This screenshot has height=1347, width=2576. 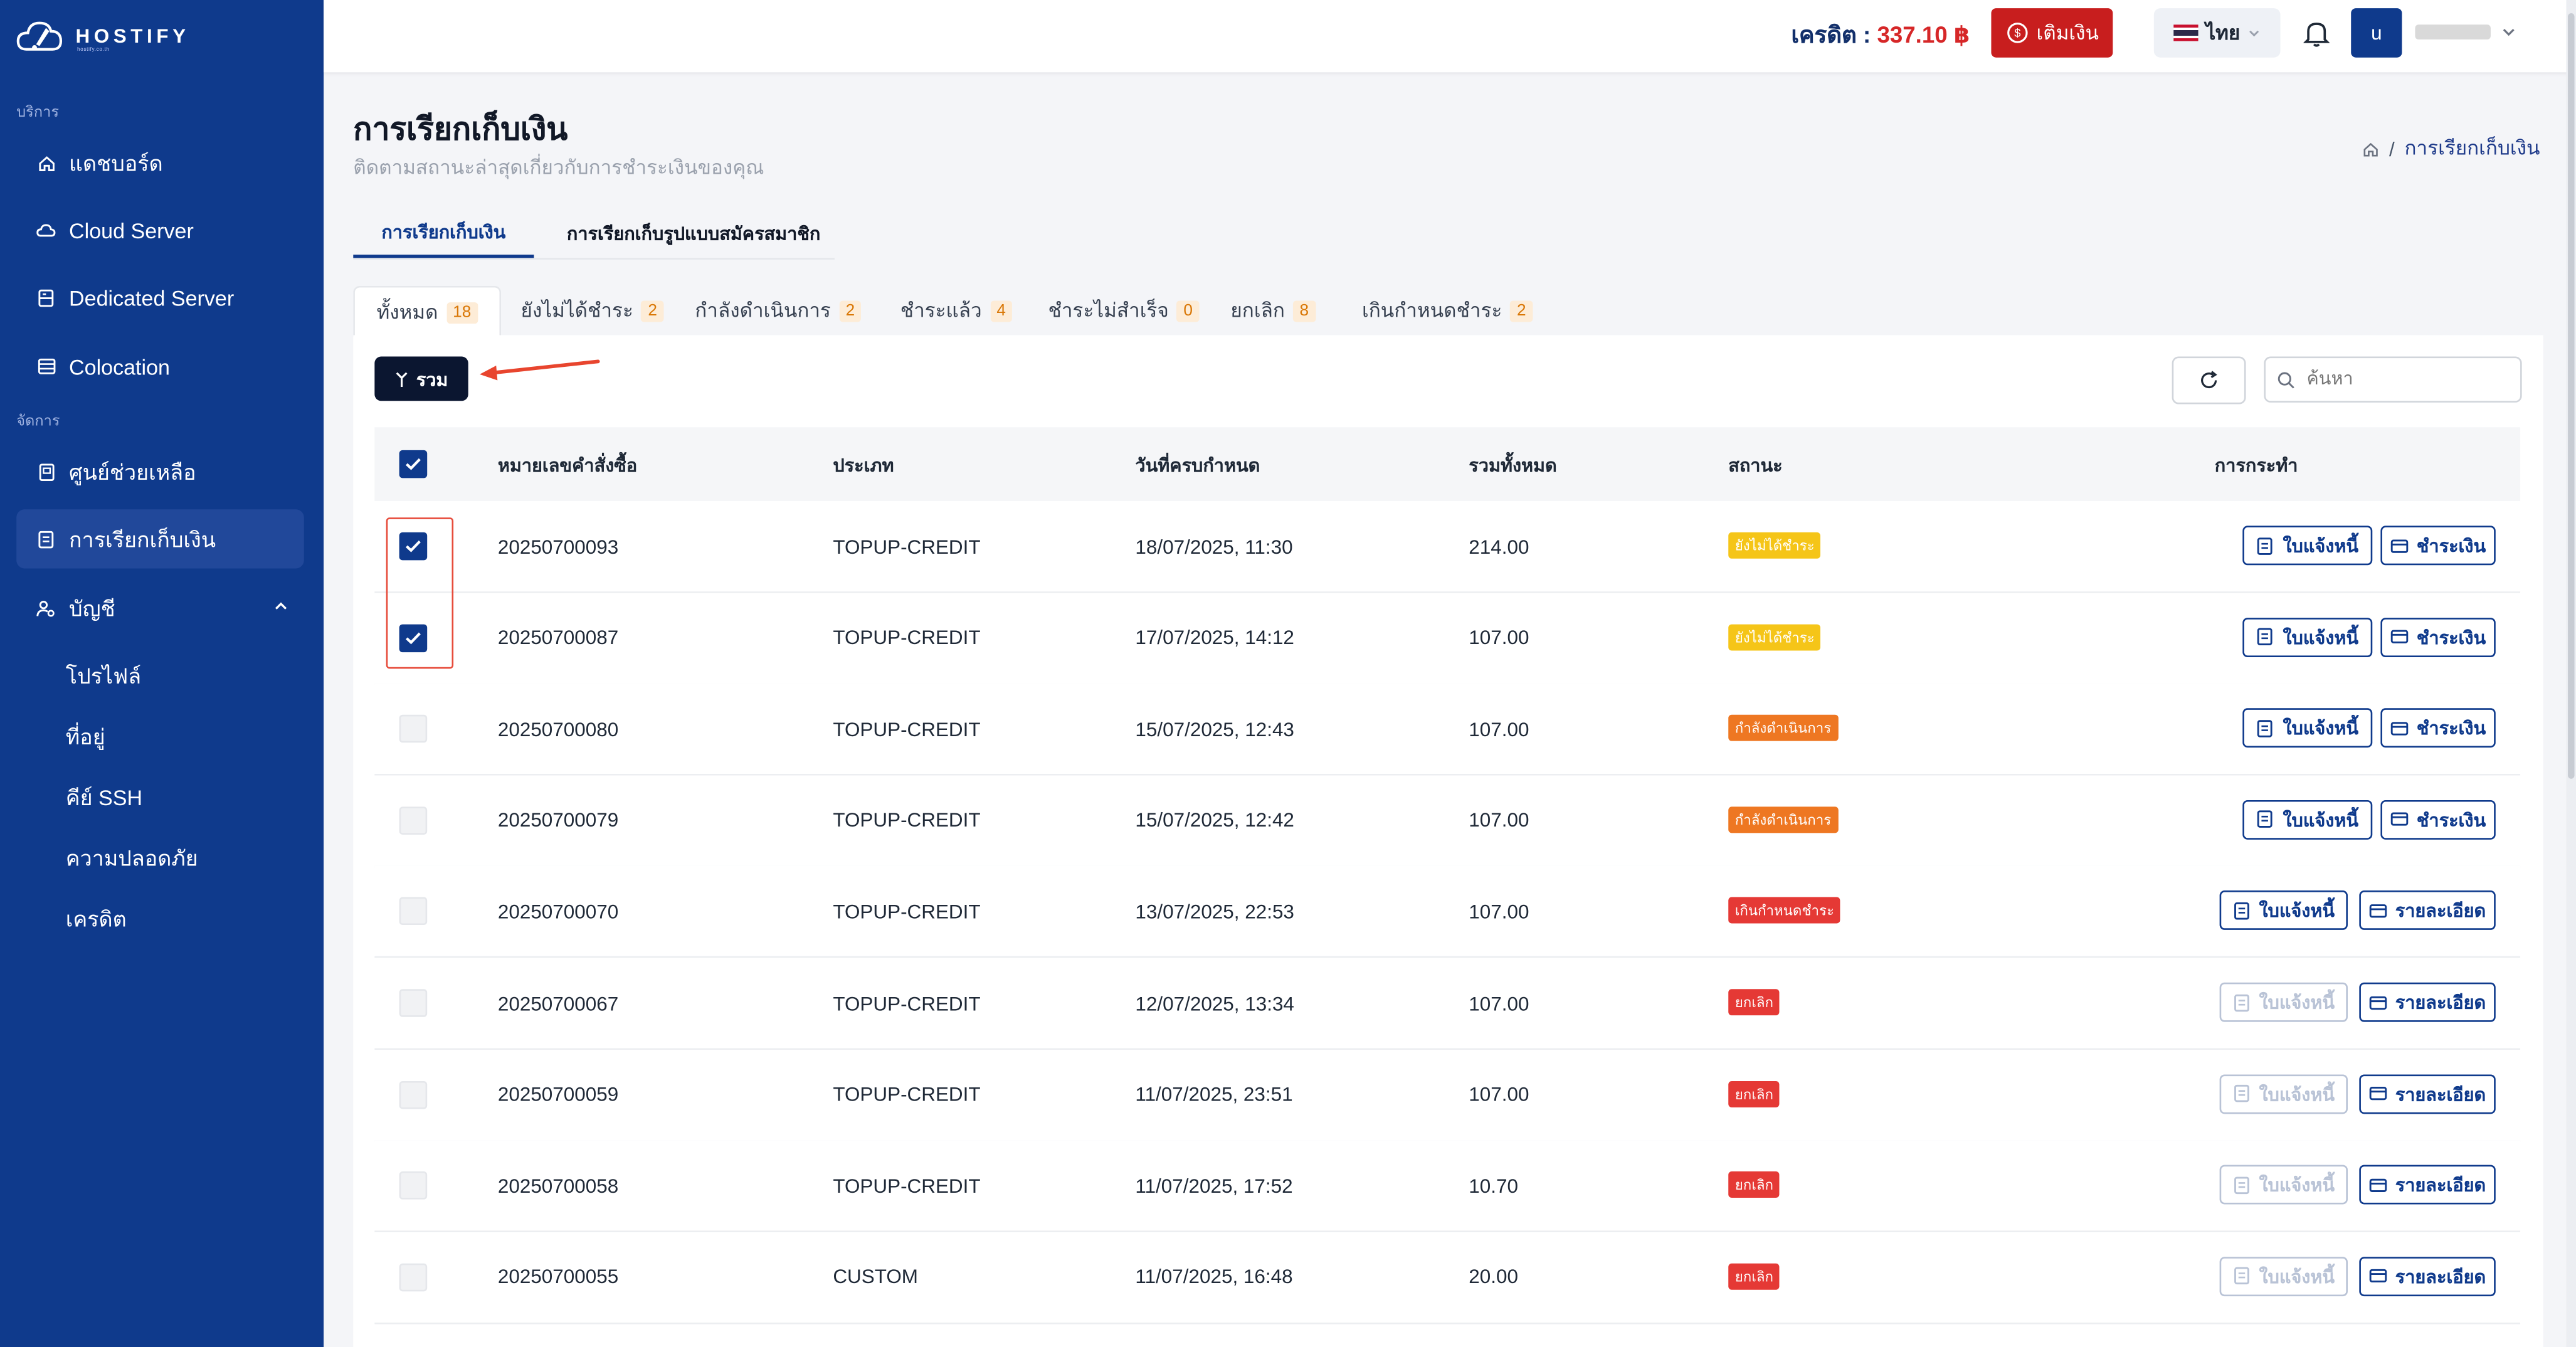 What do you see at coordinates (2453, 32) in the screenshot?
I see `username-redacted` at bounding box center [2453, 32].